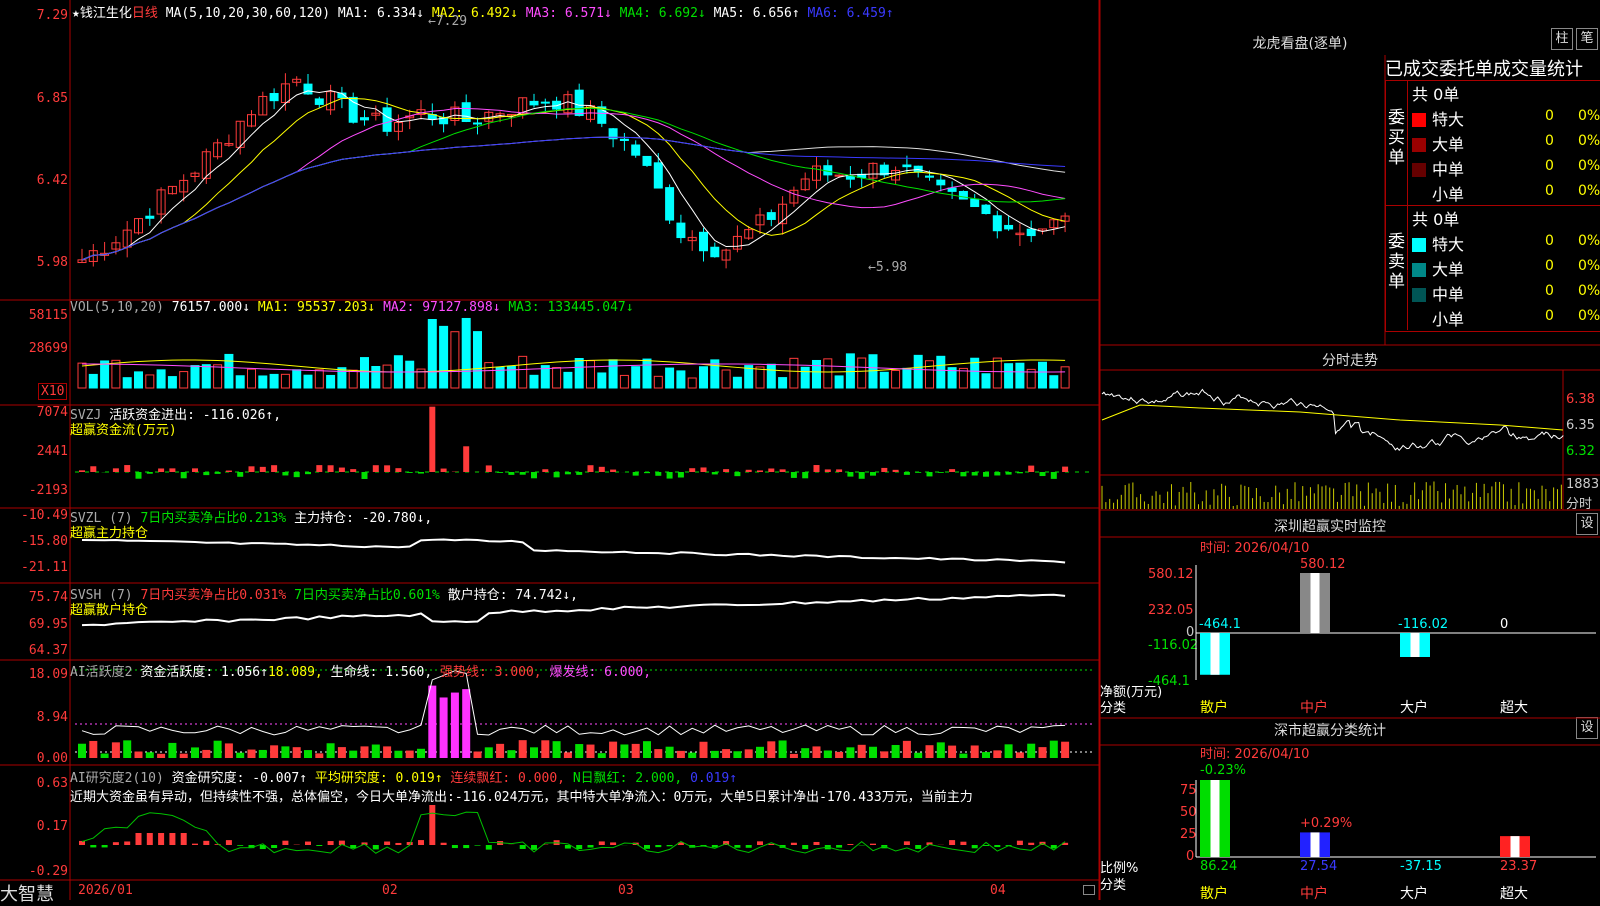 This screenshot has width=1600, height=906. What do you see at coordinates (1589, 116) in the screenshot?
I see `order-pct: 0%` at bounding box center [1589, 116].